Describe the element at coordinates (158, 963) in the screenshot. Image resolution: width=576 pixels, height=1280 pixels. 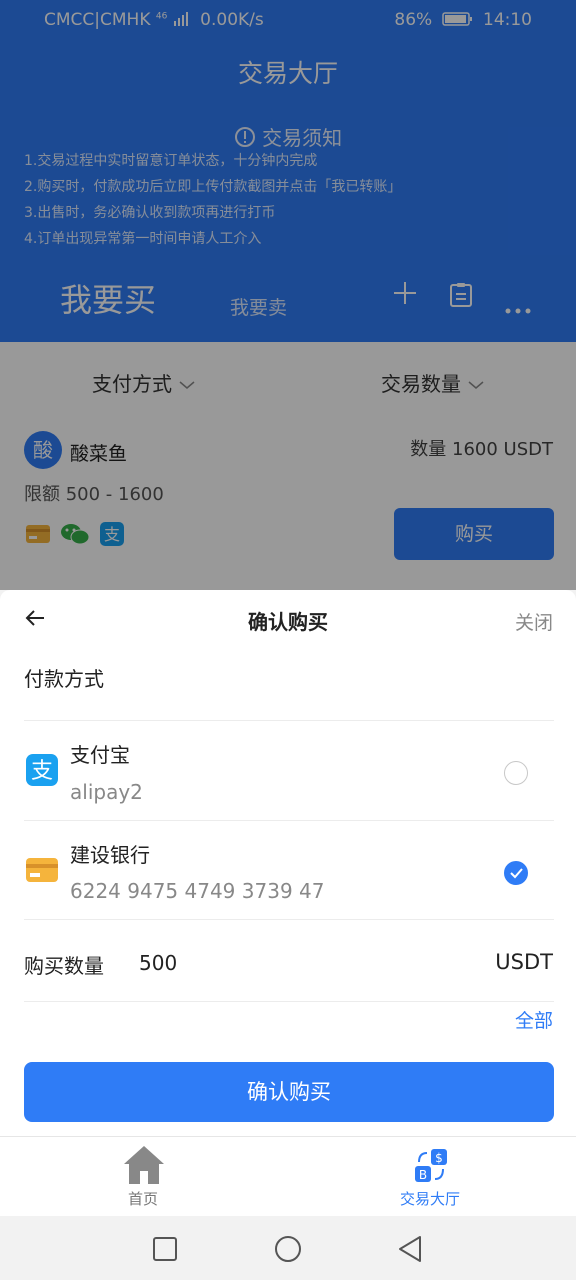
I see `amount-input: 500` at that location.